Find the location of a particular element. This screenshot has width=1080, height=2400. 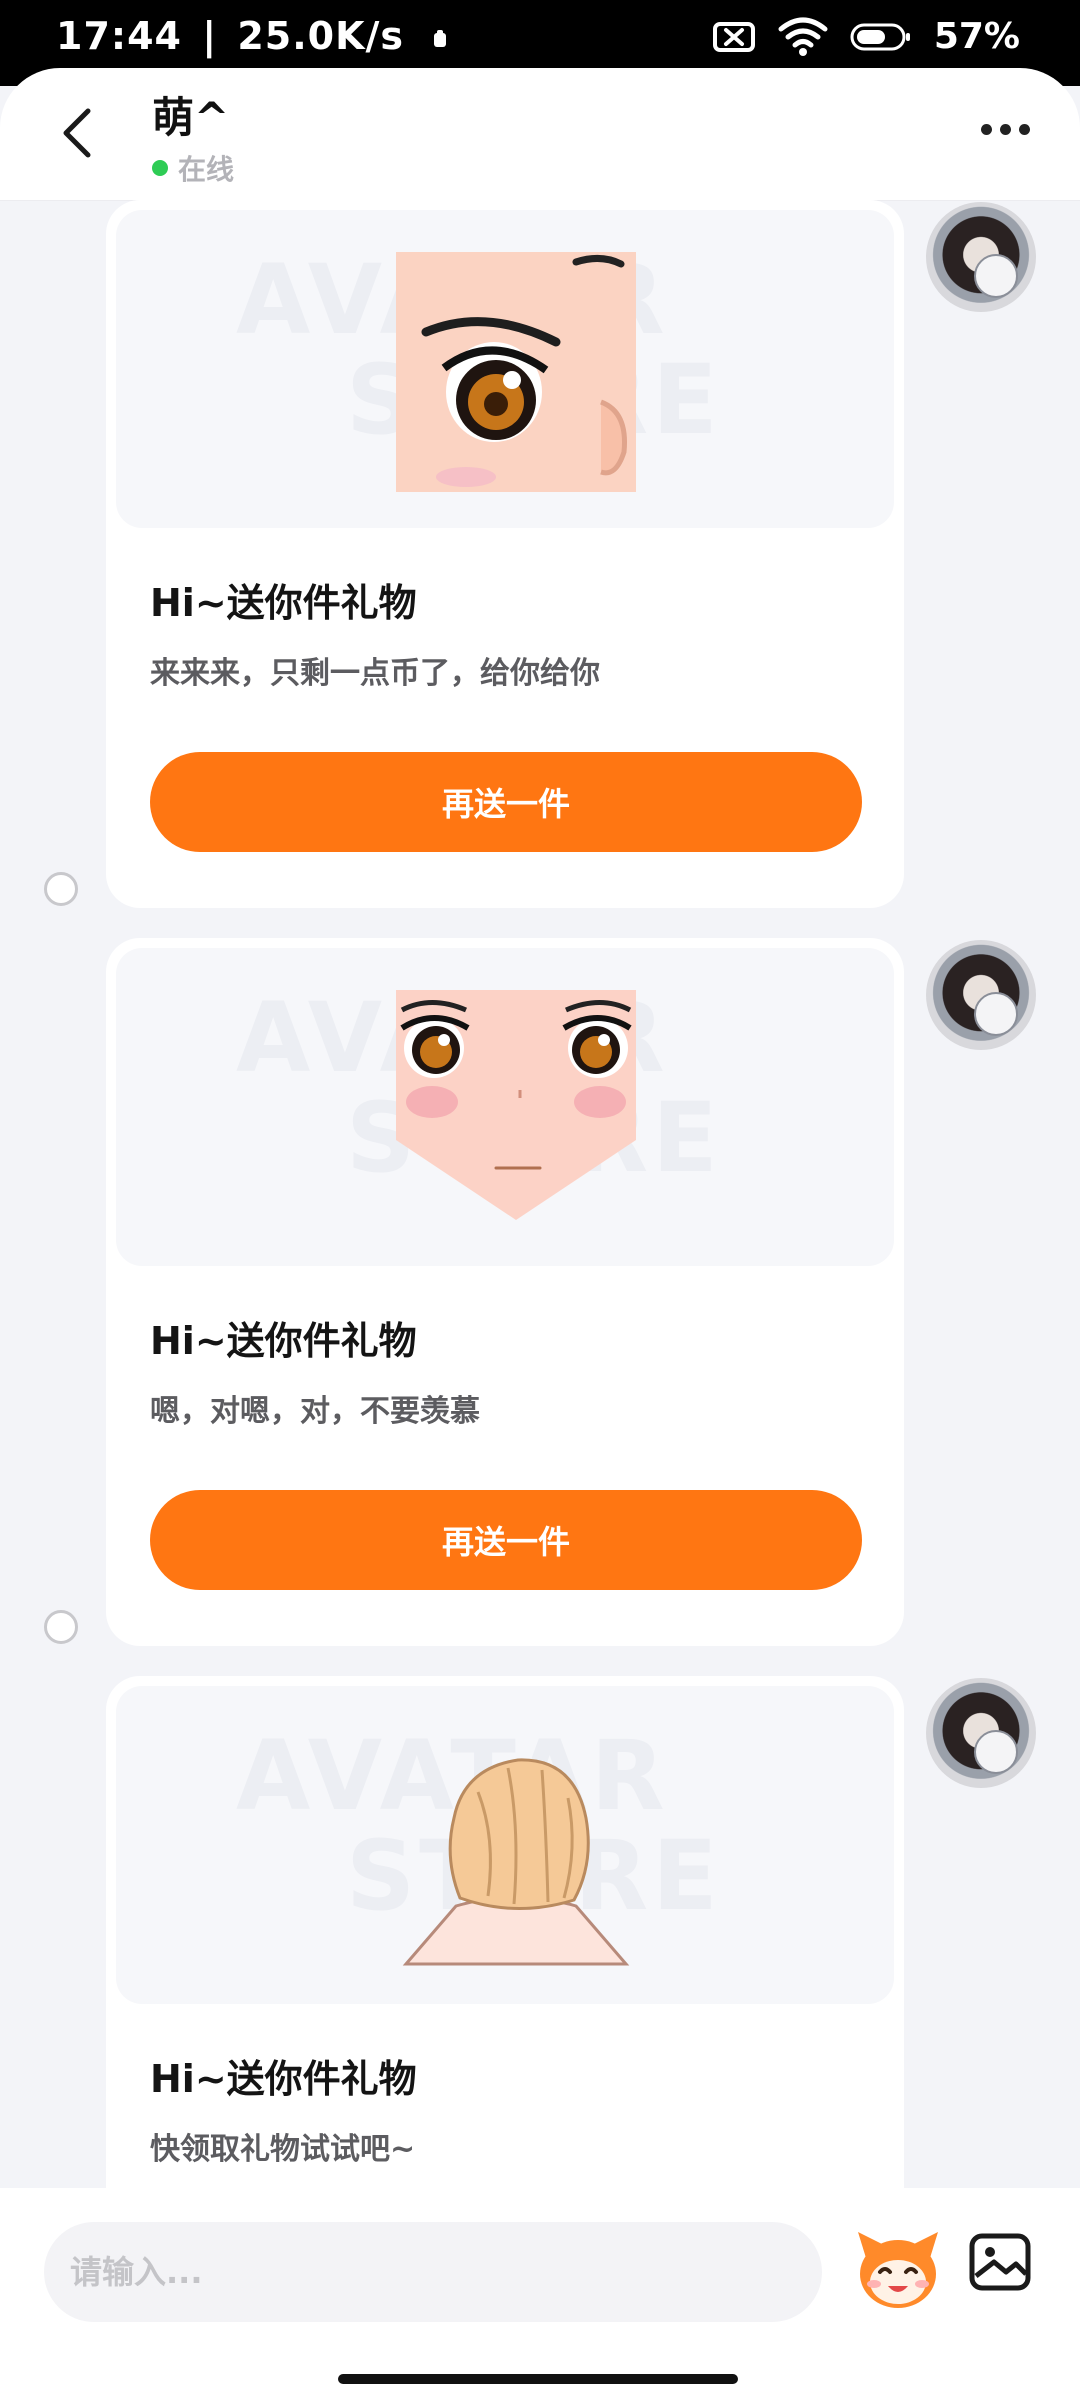

back-arrow-icon is located at coordinates (77, 133).